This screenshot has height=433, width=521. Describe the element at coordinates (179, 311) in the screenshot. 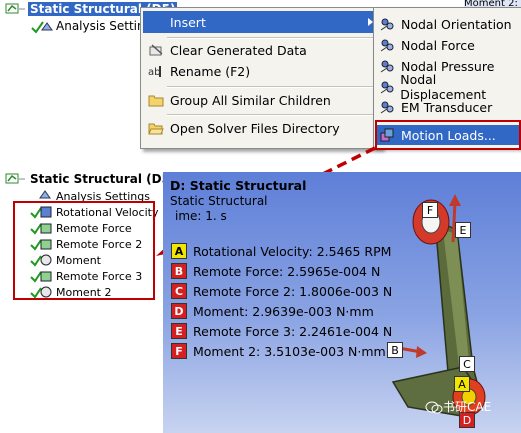

I see `legend-tag-d: D` at that location.